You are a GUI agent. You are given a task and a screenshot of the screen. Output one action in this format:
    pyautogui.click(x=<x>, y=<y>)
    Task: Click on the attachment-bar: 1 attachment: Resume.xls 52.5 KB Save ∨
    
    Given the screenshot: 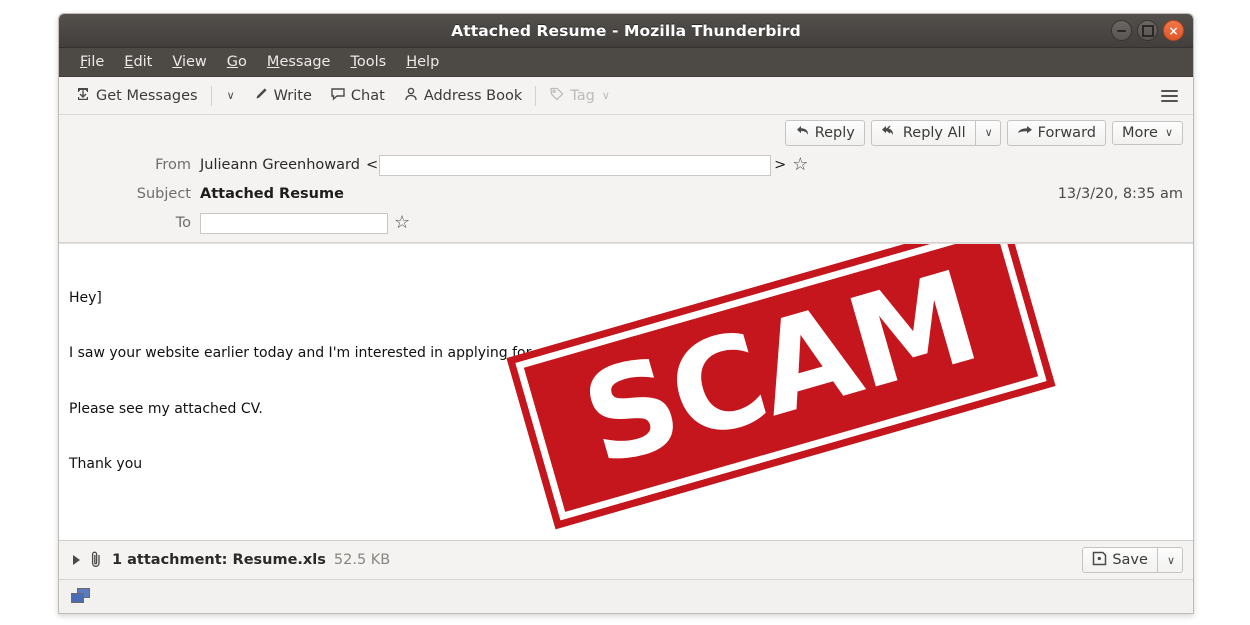 What is the action you would take?
    pyautogui.click(x=626, y=559)
    